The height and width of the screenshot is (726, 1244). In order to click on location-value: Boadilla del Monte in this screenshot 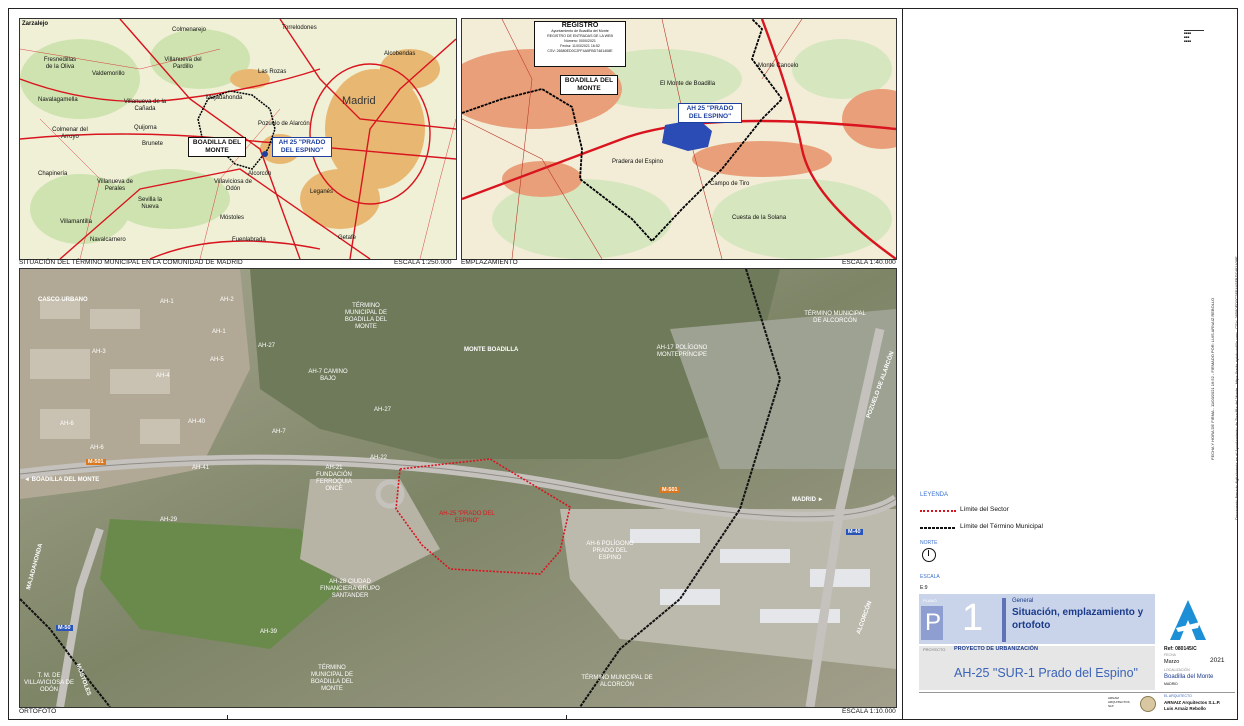, I will do `click(1189, 677)`.